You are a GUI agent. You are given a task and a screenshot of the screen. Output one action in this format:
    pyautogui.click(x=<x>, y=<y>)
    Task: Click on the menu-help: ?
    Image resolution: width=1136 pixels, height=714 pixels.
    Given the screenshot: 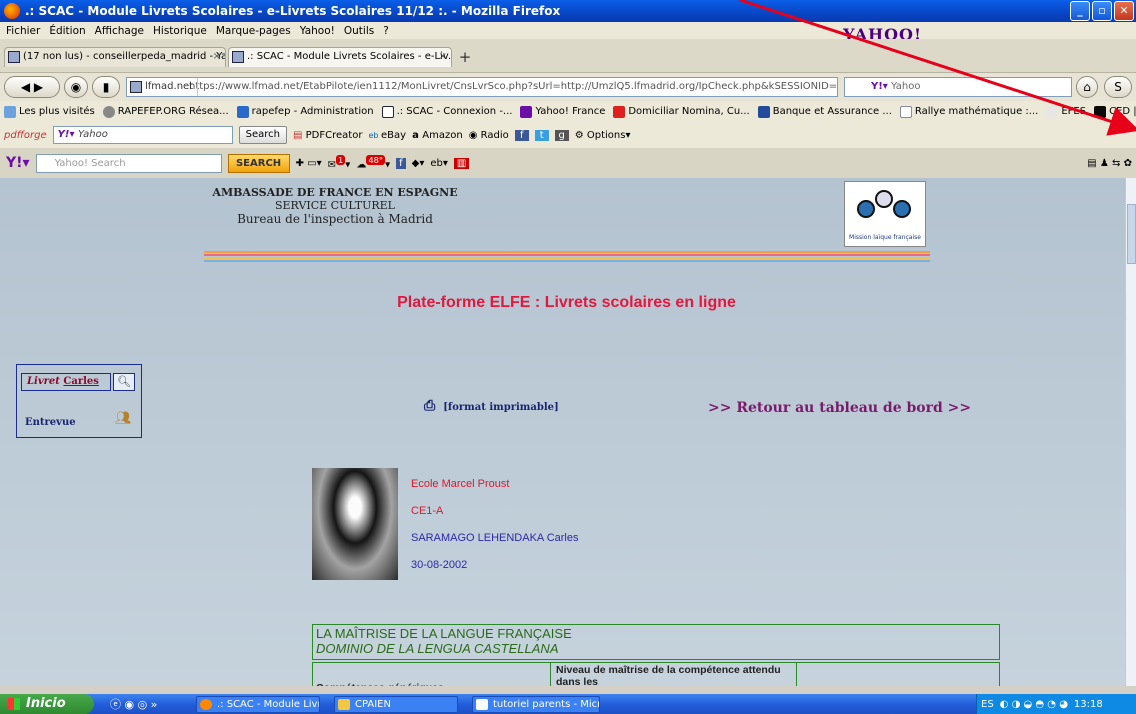 What is the action you would take?
    pyautogui.click(x=386, y=31)
    